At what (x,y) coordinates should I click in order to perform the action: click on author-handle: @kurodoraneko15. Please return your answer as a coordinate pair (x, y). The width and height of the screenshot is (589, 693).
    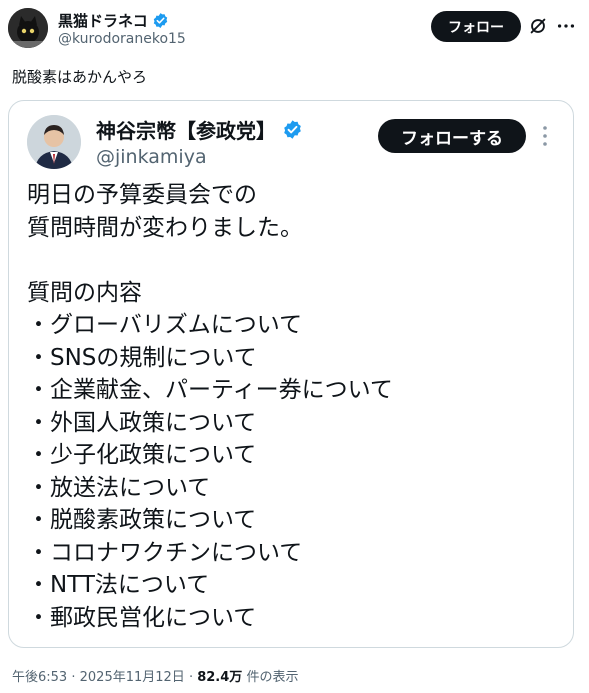
    Looking at the image, I should click on (122, 39).